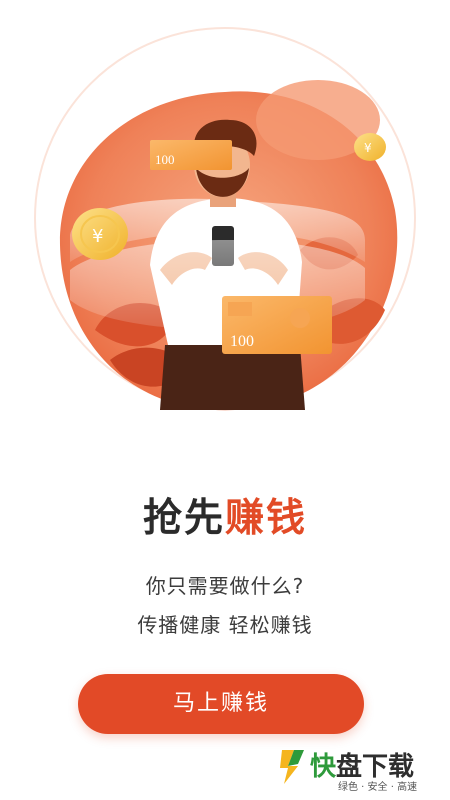 The height and width of the screenshot is (800, 450). Describe the element at coordinates (362, 769) in the screenshot. I see `watermark: 快盘下载 绿色 · 安全 · 高速` at that location.